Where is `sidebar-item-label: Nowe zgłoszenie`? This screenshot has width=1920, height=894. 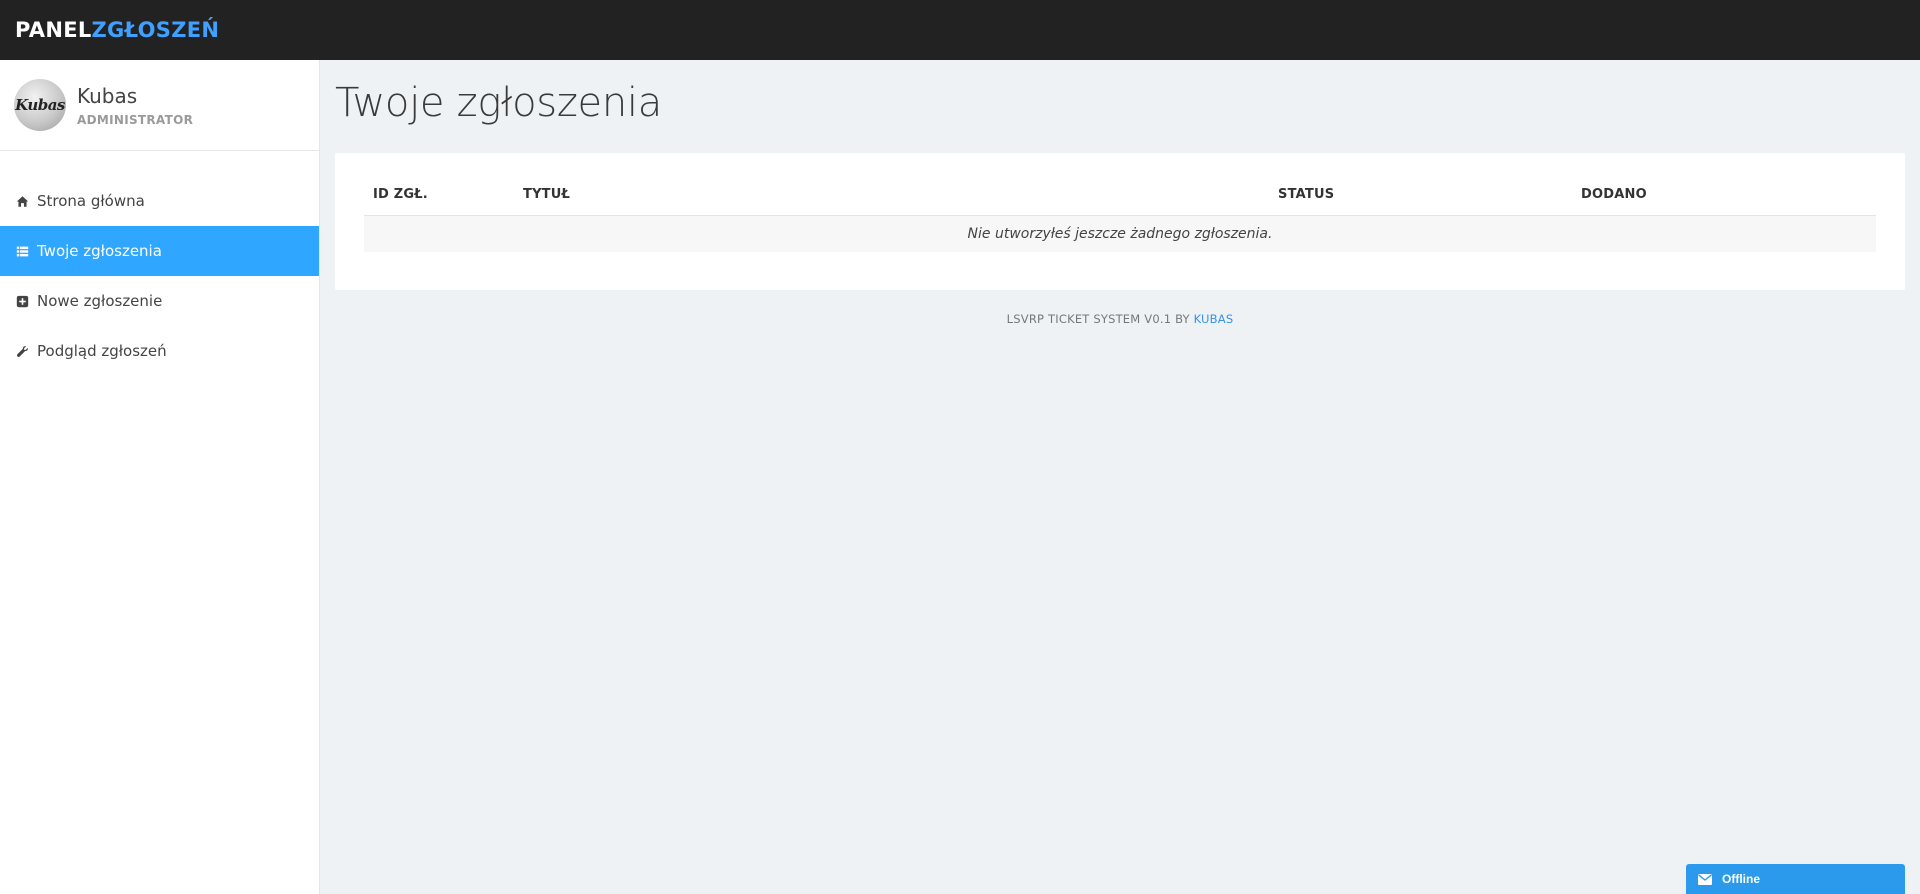 sidebar-item-label: Nowe zgłoszenie is located at coordinates (100, 301).